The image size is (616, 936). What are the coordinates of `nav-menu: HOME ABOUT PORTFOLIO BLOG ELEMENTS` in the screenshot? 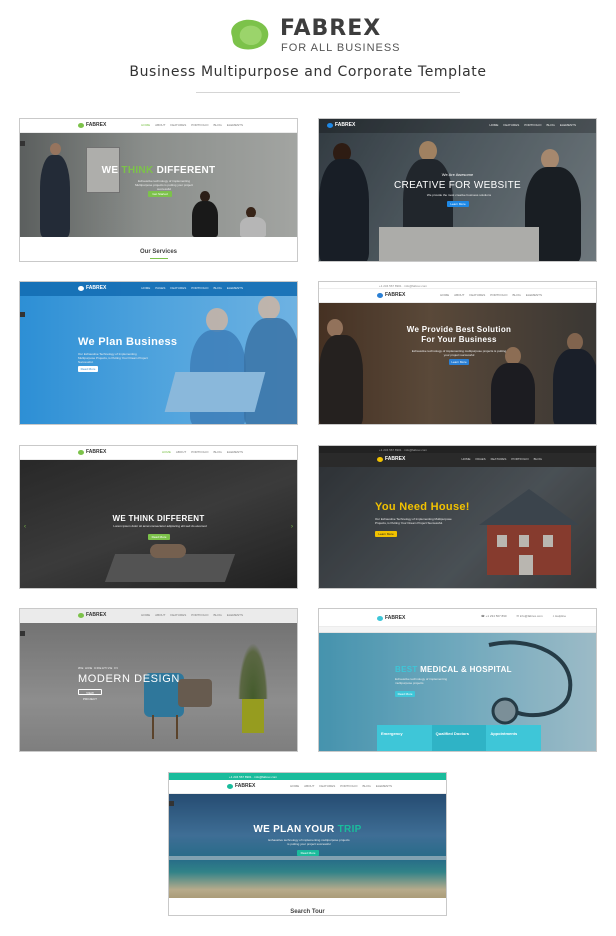 It's located at (202, 452).